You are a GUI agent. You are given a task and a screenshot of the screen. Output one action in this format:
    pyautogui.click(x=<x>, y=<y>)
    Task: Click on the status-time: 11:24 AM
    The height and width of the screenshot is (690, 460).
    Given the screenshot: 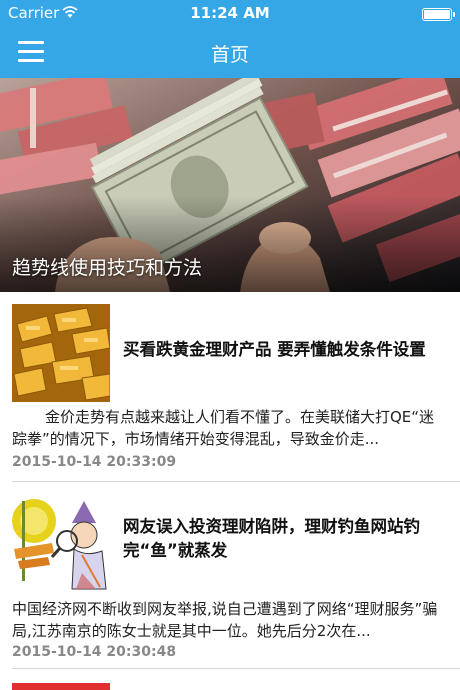 What is the action you would take?
    pyautogui.click(x=230, y=13)
    